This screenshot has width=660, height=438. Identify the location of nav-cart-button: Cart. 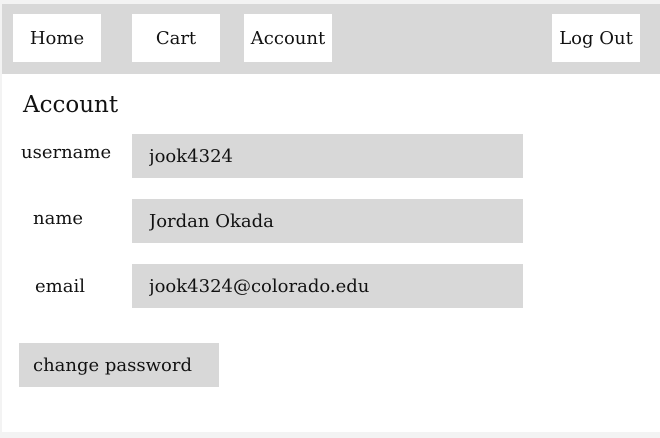
(176, 38).